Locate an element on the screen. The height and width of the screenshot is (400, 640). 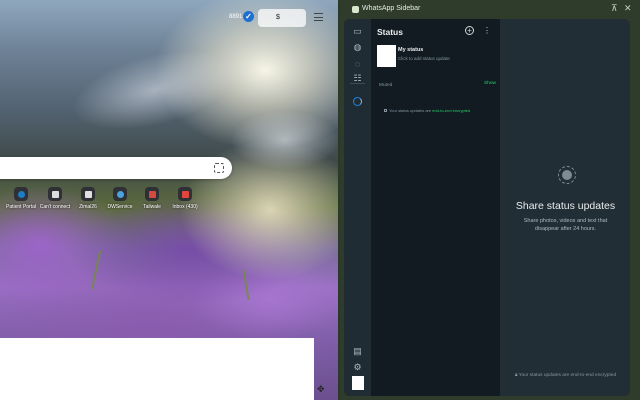
shortcut-cant-connect: Can't connect is located at coordinates (55, 198).